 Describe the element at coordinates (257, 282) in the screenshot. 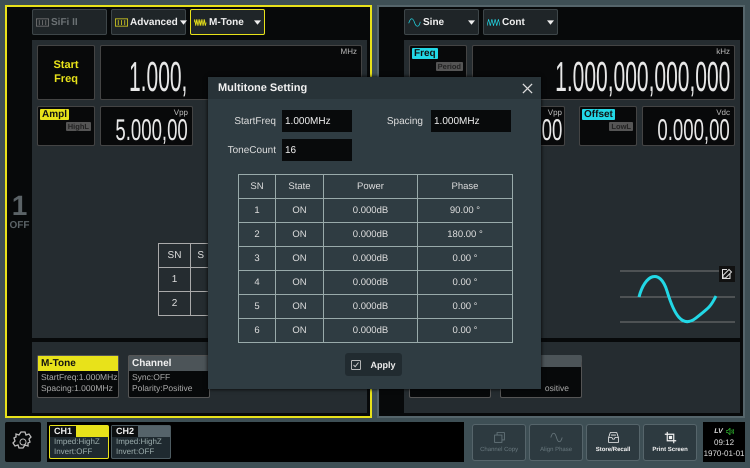

I see `table-cell: 4` at that location.